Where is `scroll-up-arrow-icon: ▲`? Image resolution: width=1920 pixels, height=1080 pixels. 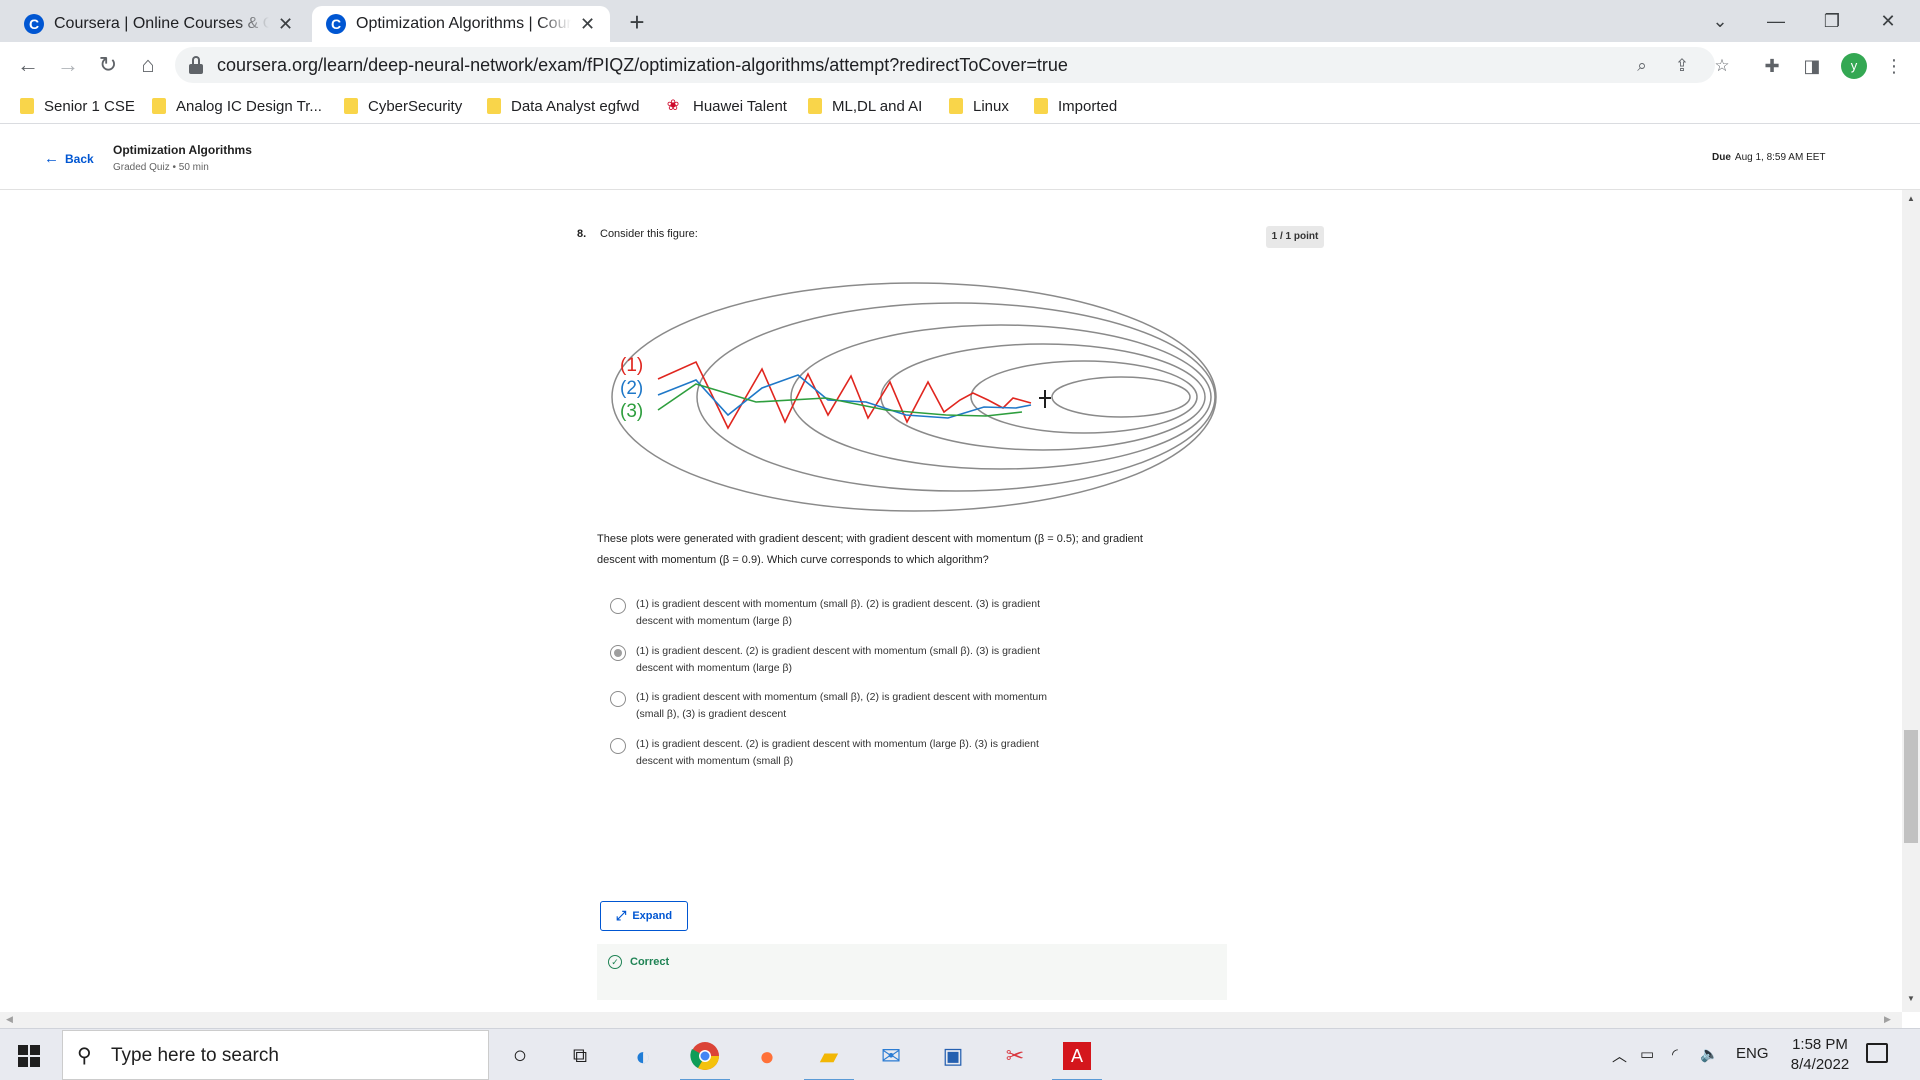
scroll-up-arrow-icon: ▲ is located at coordinates (1911, 201).